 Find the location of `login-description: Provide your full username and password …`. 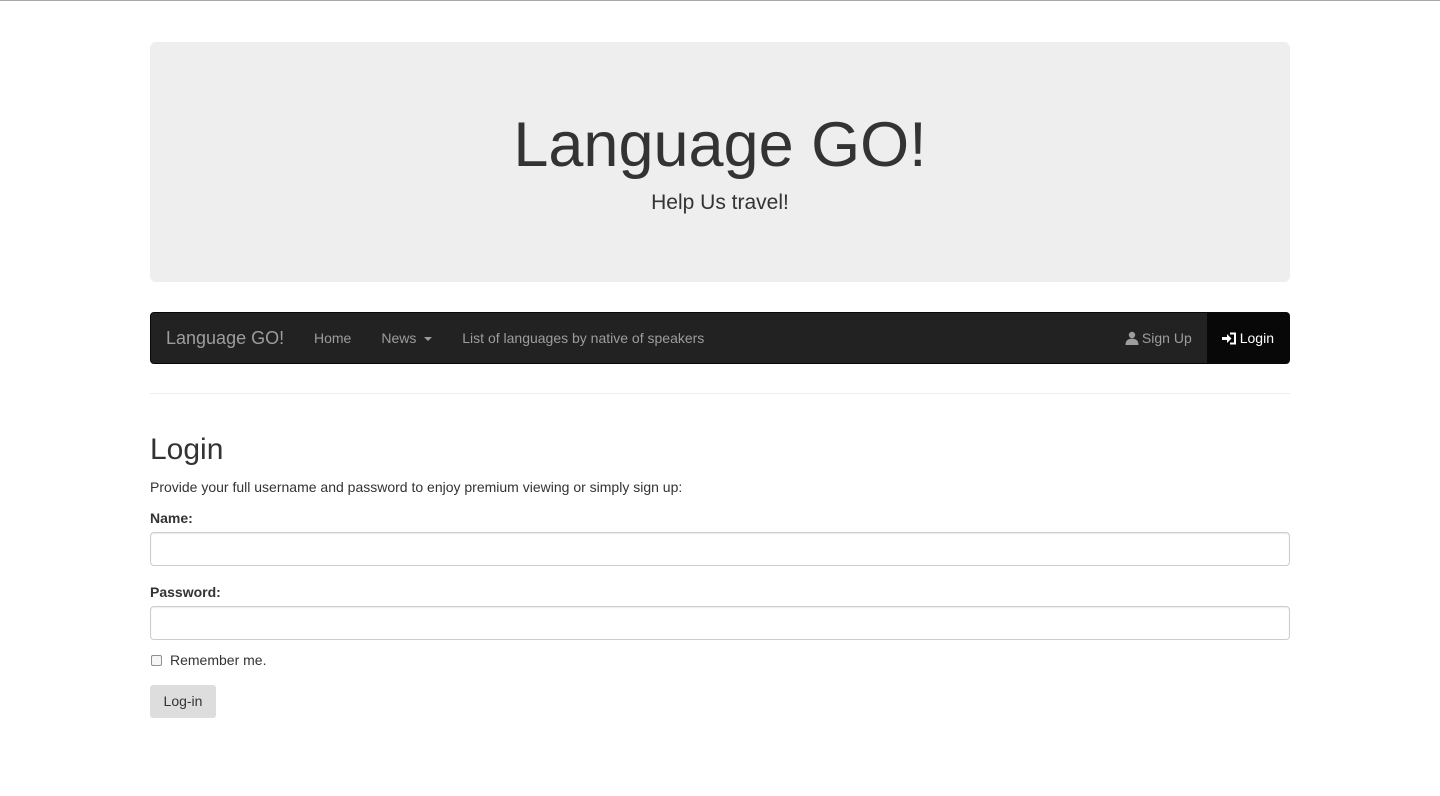

login-description: Provide your full username and password … is located at coordinates (416, 487).